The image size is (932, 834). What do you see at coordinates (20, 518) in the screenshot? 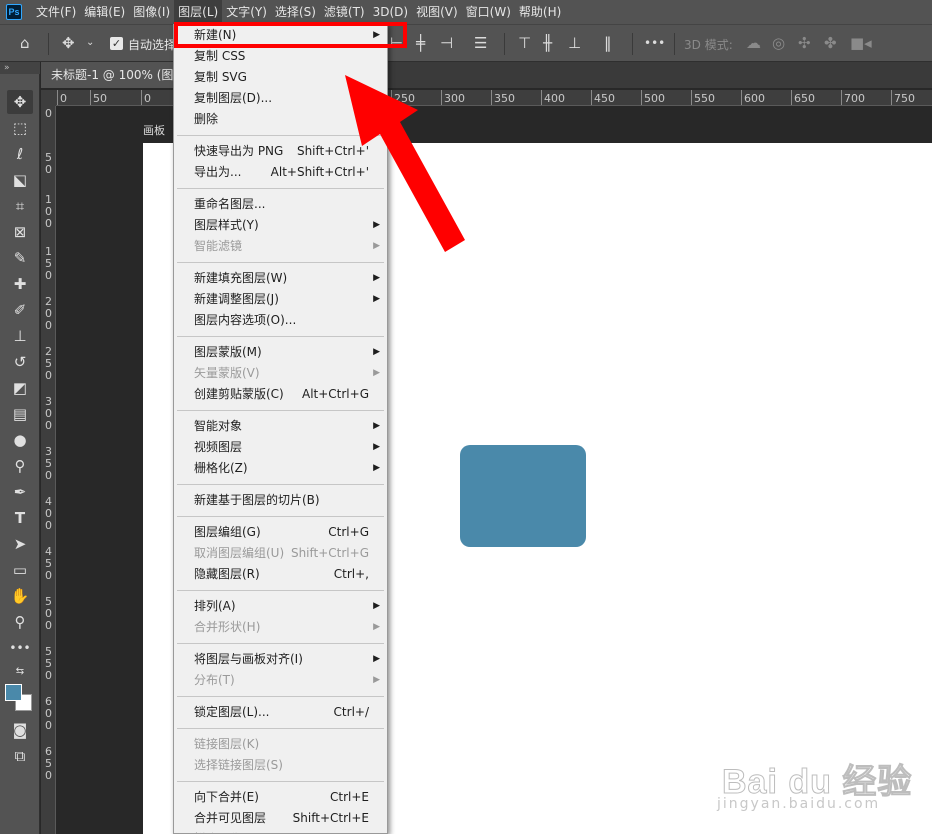
I see `type-tool-icon: T` at bounding box center [20, 518].